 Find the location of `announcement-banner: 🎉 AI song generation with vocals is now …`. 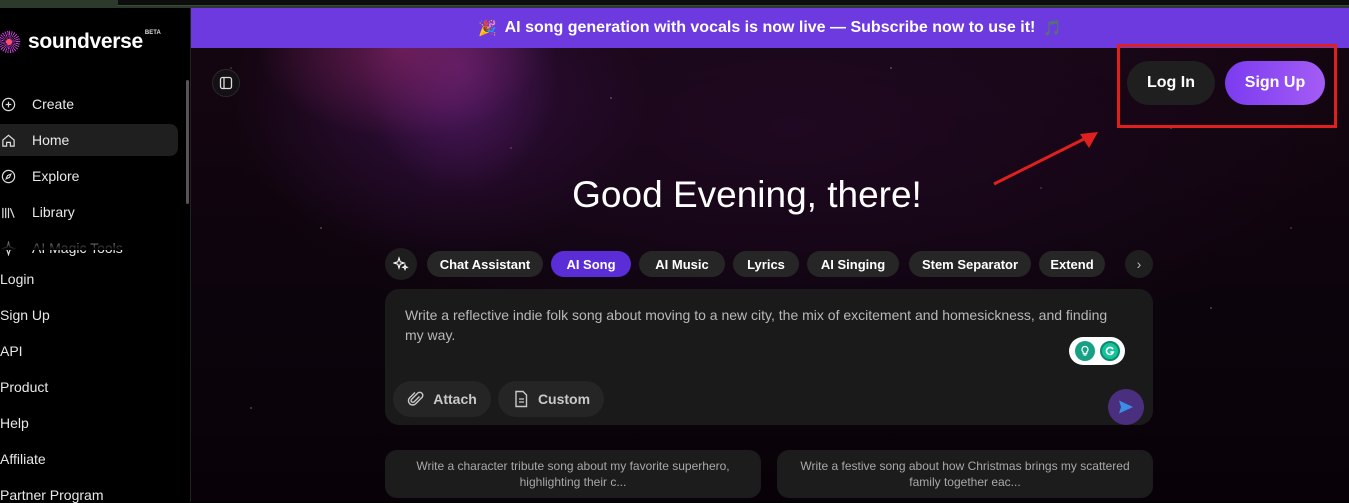

announcement-banner: 🎉 AI song generation with vocals is now … is located at coordinates (770, 28).